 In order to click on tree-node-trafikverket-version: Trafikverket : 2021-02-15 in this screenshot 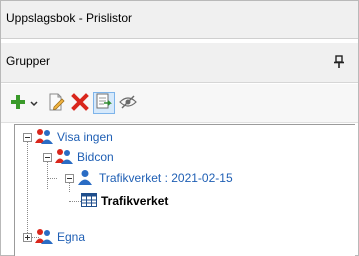, I will do `click(155, 178)`.